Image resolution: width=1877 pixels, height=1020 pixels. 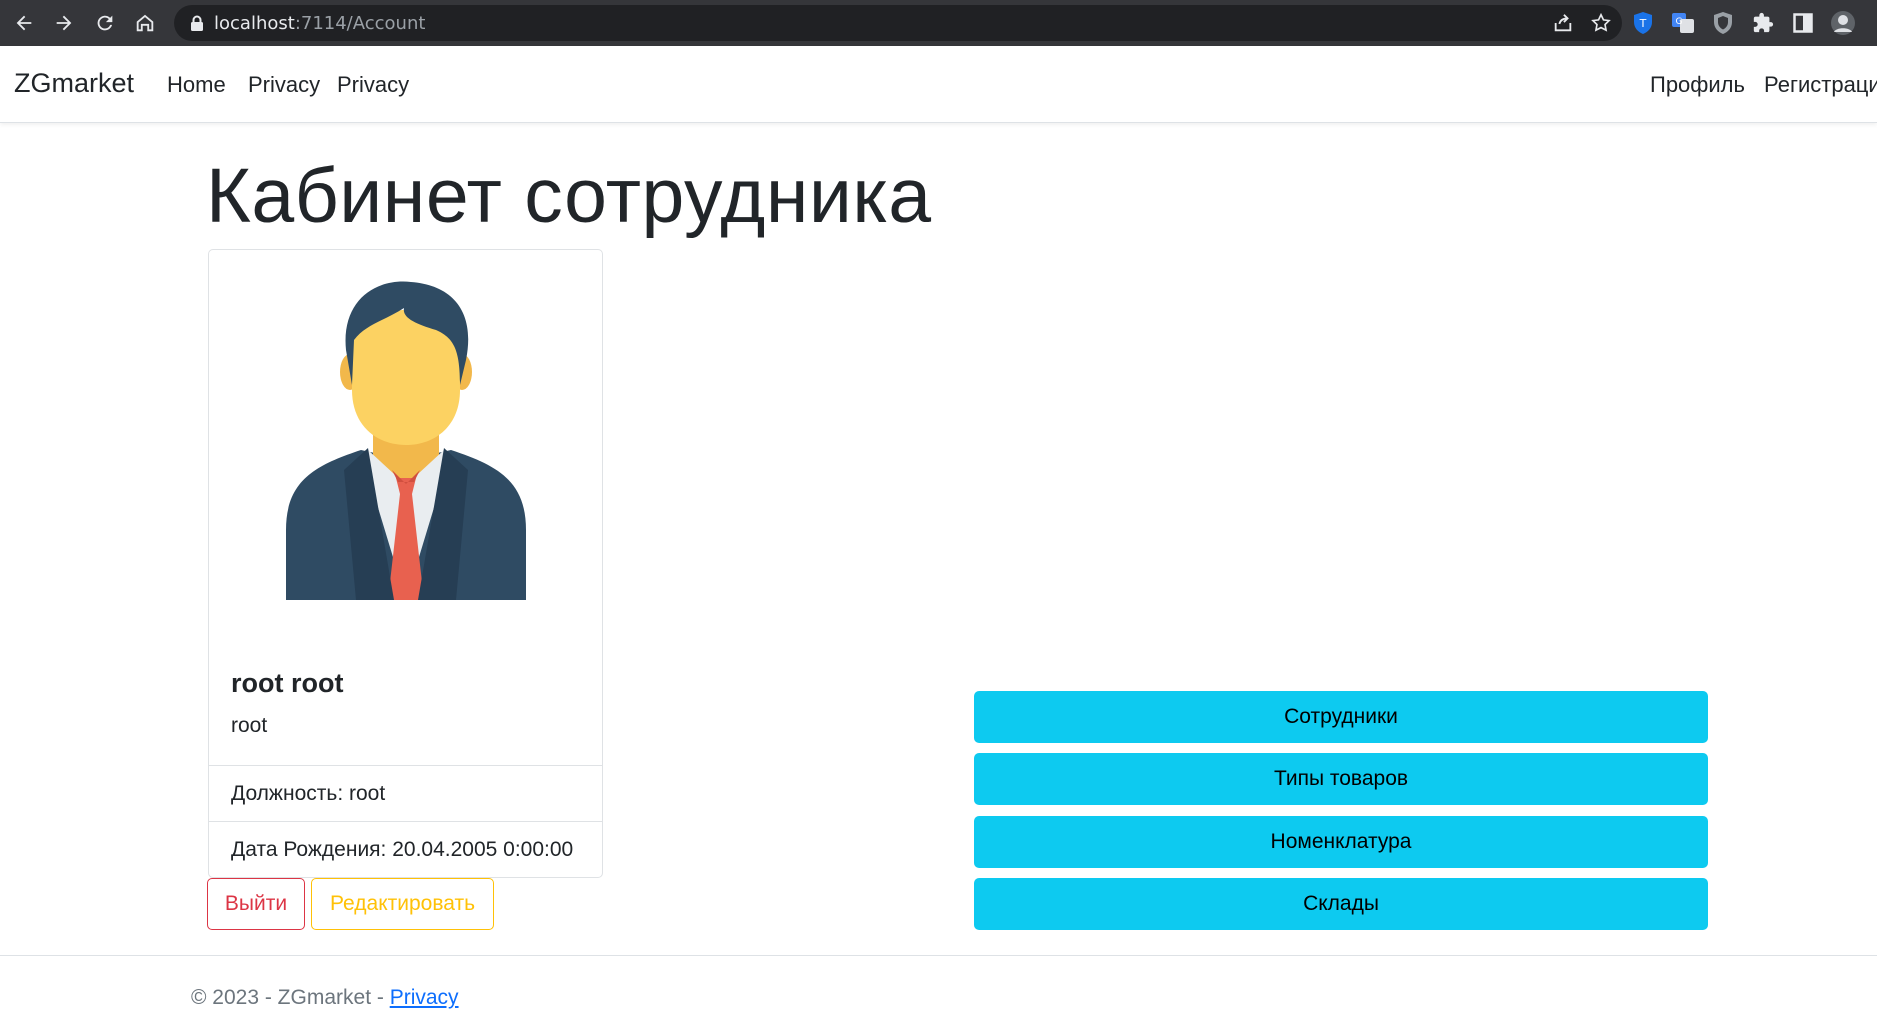 What do you see at coordinates (1803, 23) in the screenshot?
I see `side-panel-icon` at bounding box center [1803, 23].